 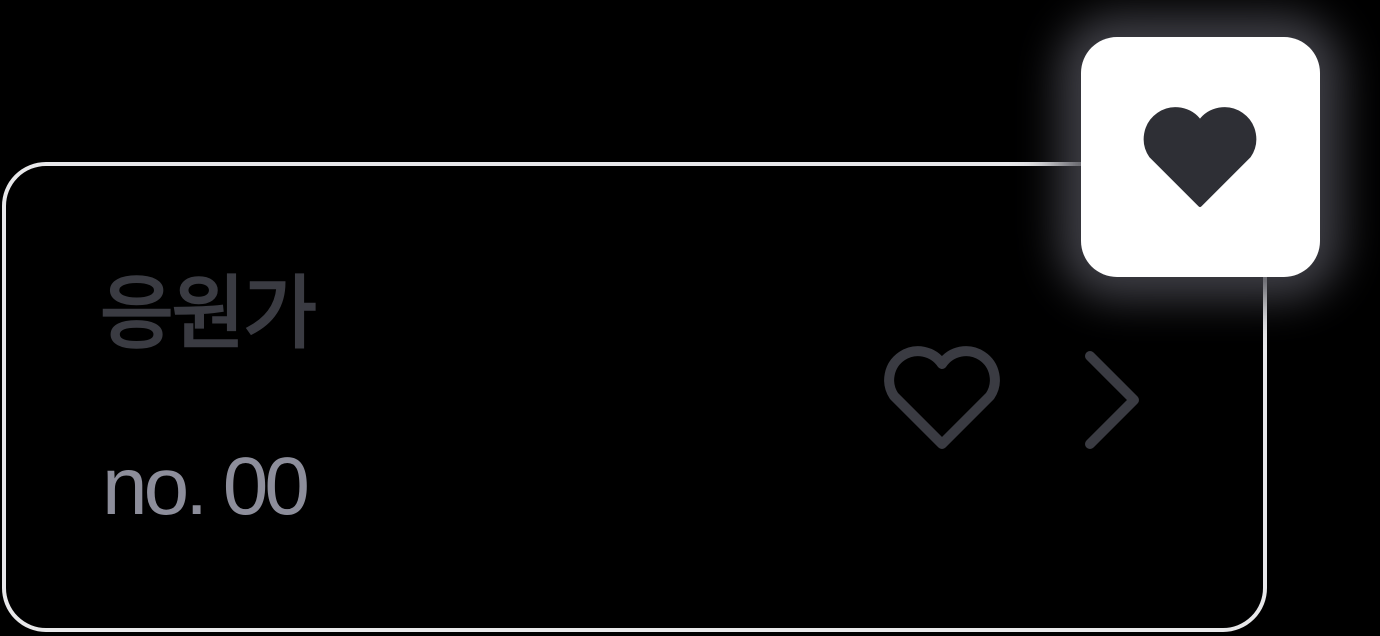 I want to click on heart-outline-icon, so click(x=942, y=397).